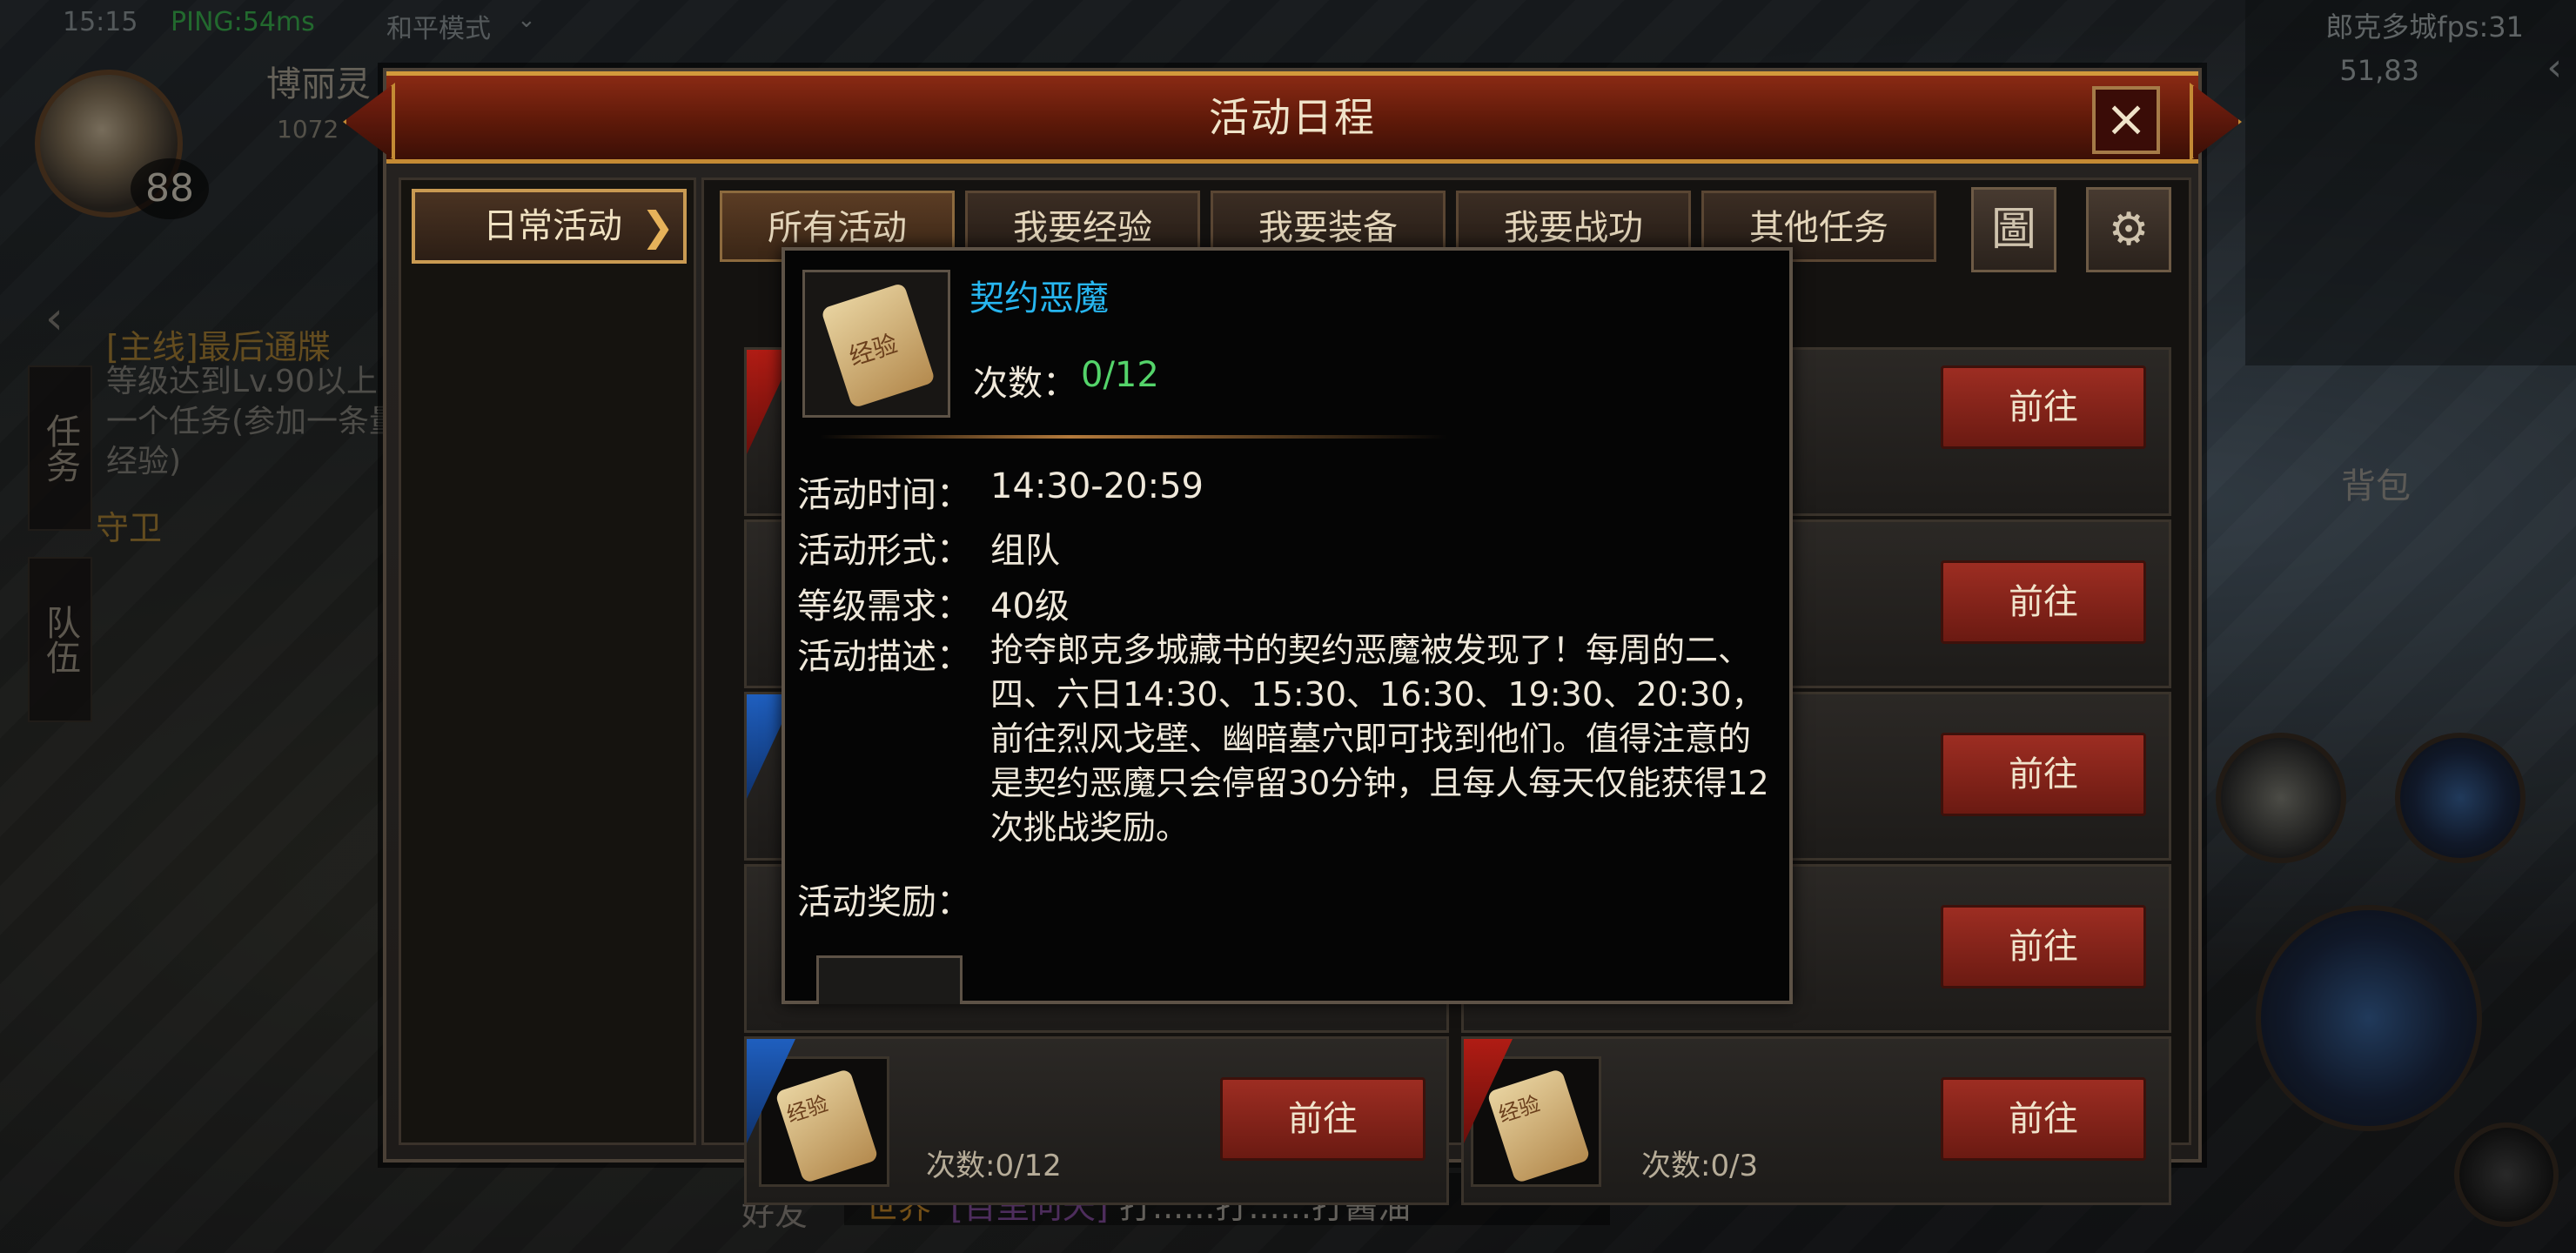 This screenshot has height=1253, width=2576. I want to click on close-button: ×, so click(2126, 120).